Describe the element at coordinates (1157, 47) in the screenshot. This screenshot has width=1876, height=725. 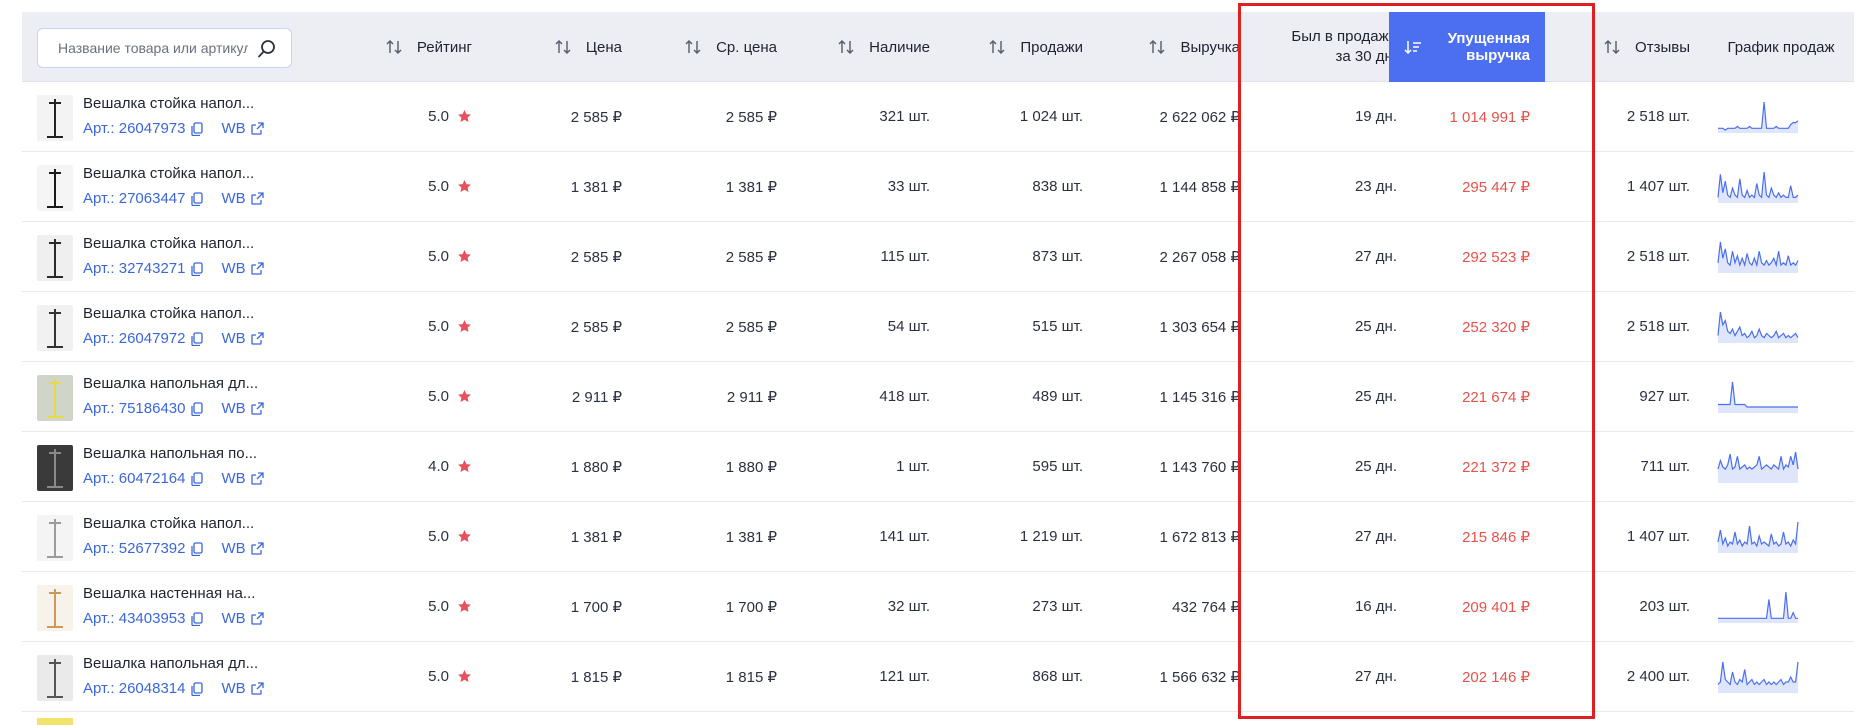
I see `sort-icon` at that location.